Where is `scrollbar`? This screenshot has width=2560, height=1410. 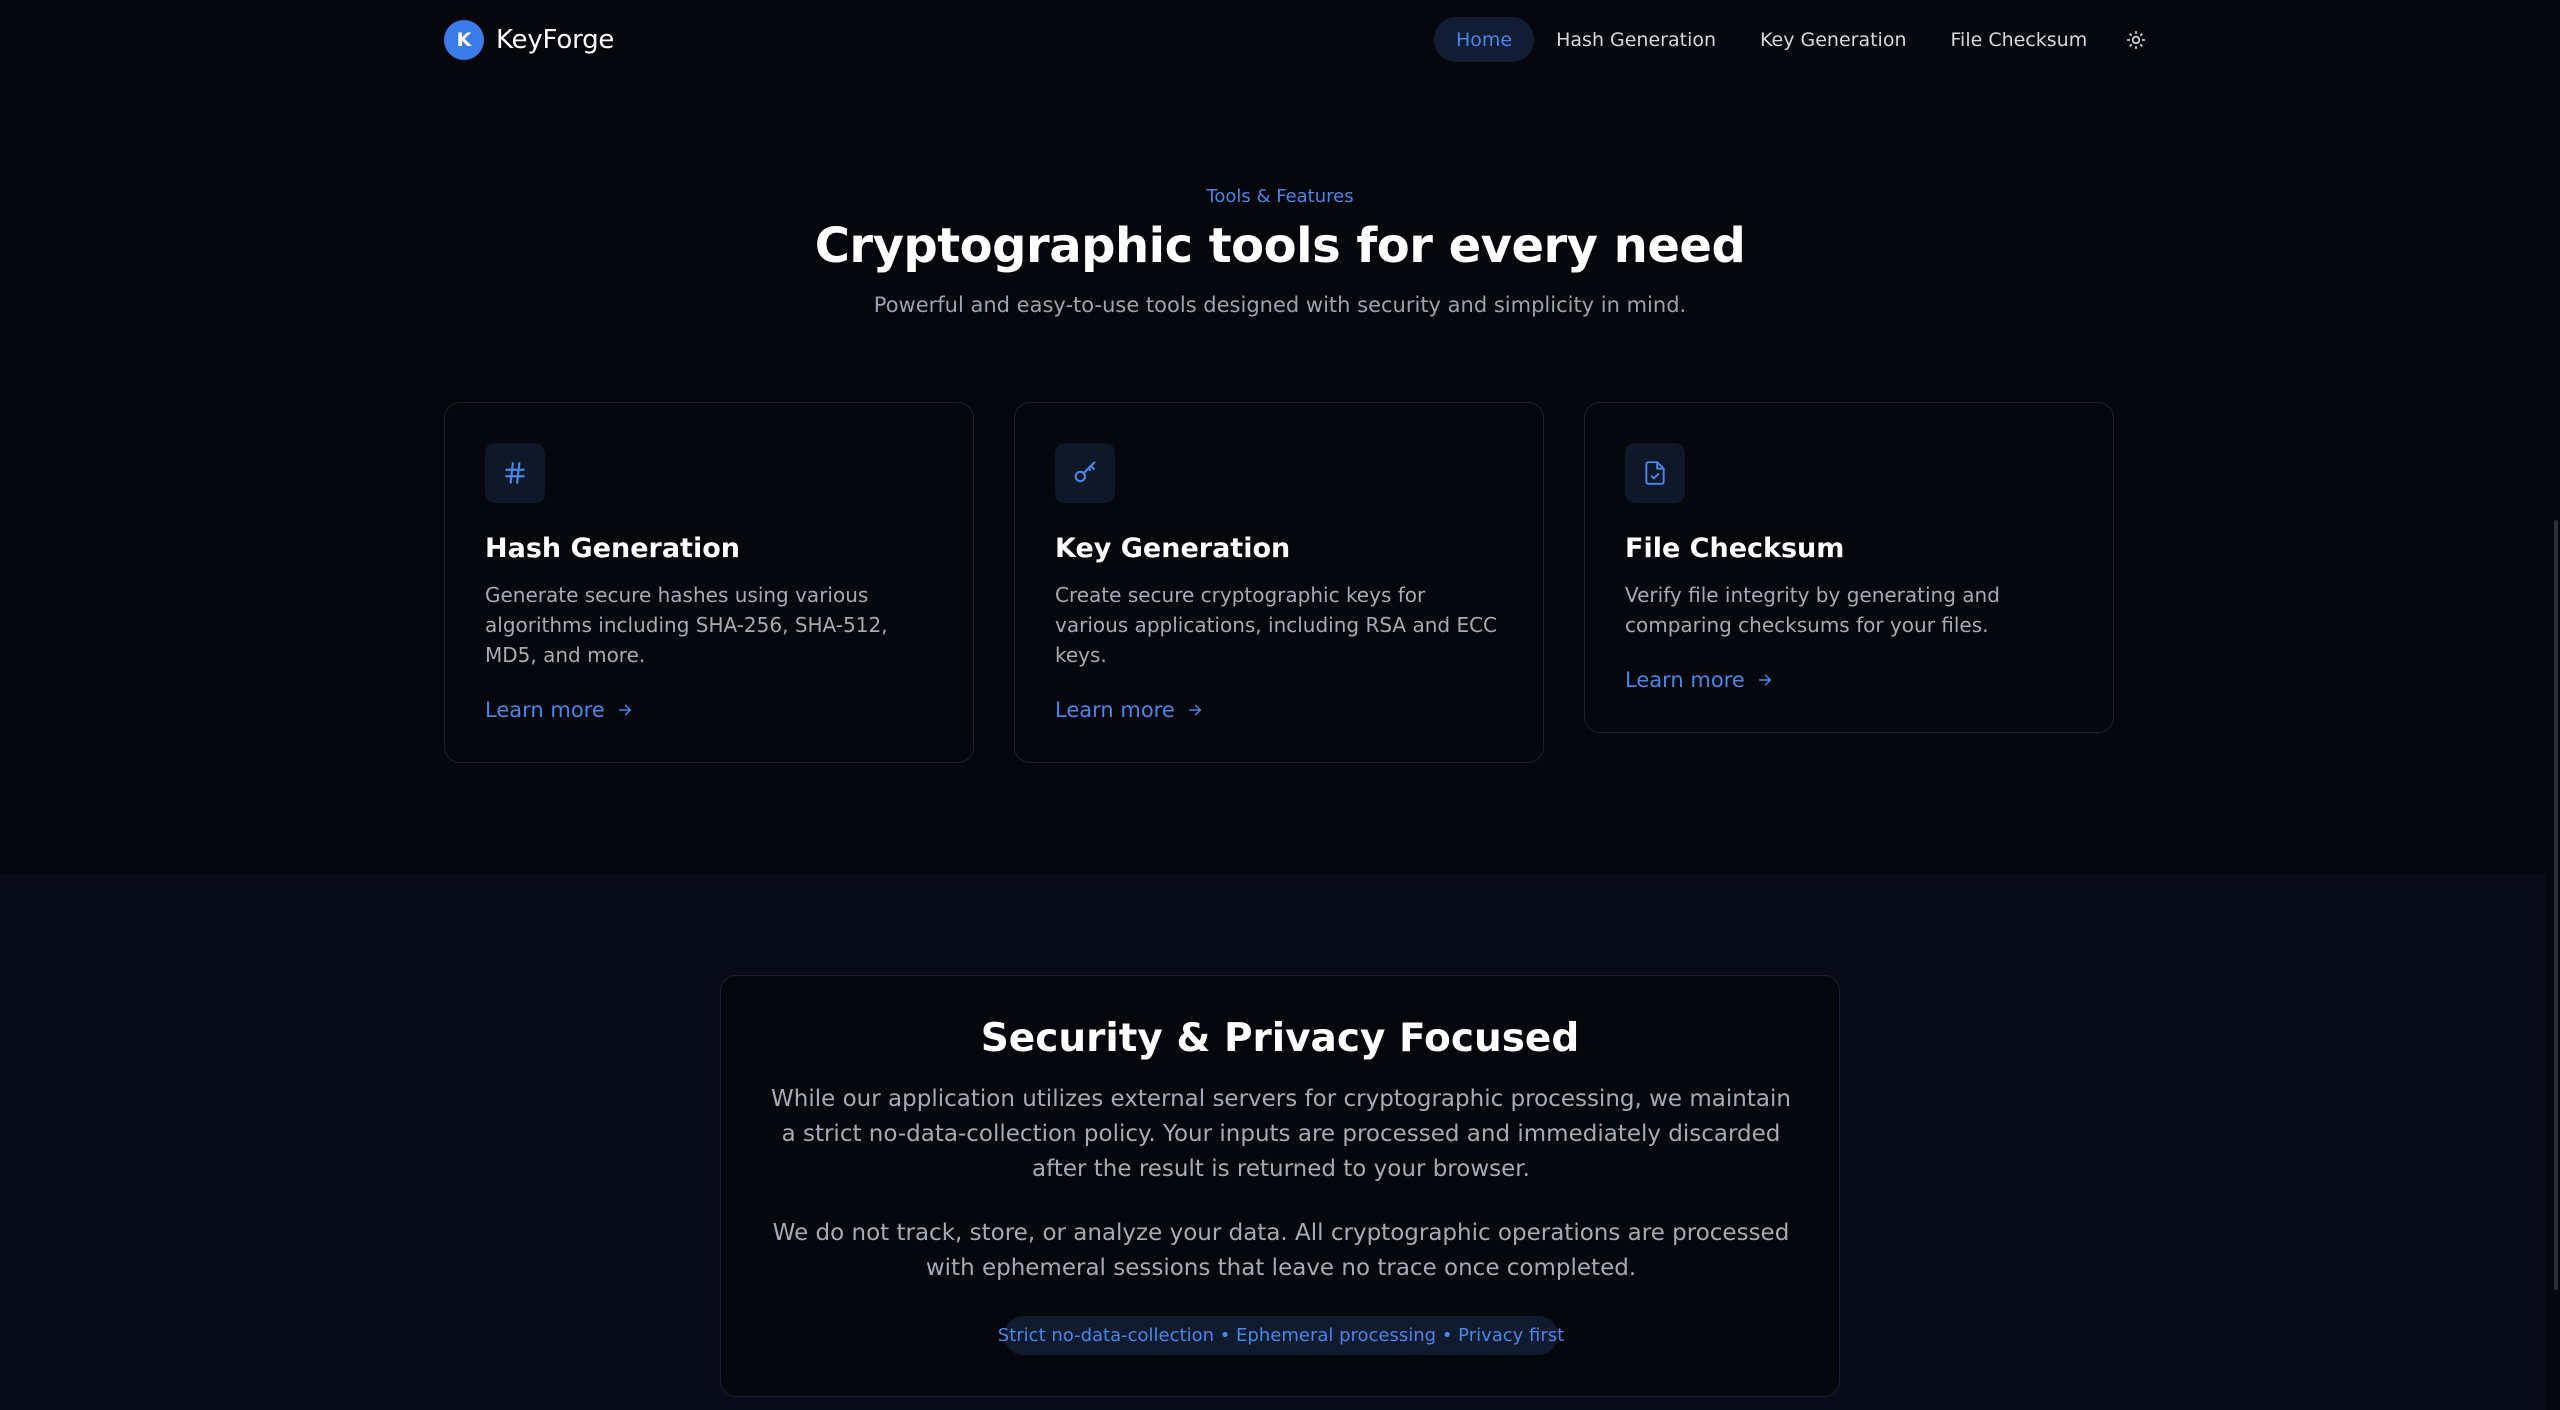
scrollbar is located at coordinates (2552, 705).